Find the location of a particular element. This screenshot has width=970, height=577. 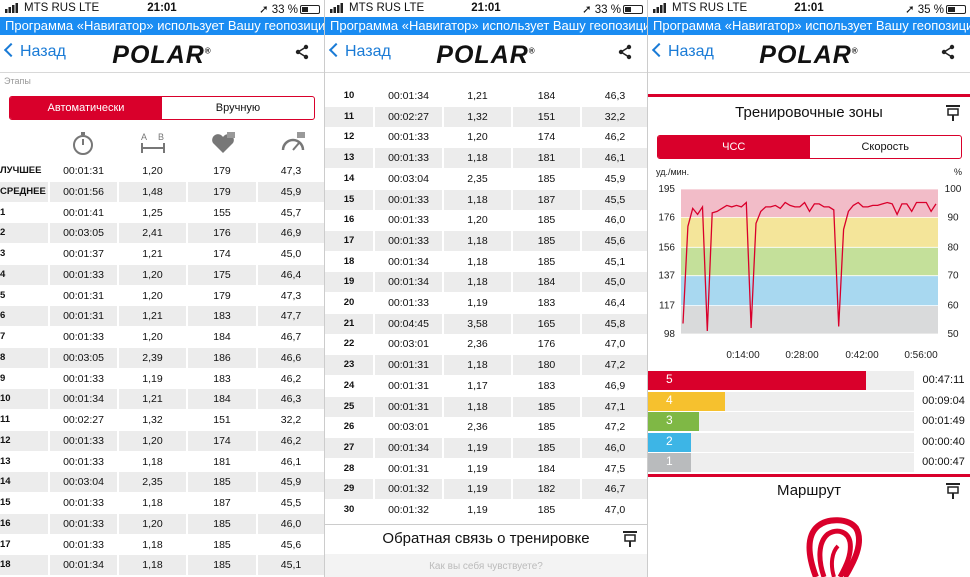

lap-time: 00:02:27 is located at coordinates (83, 420).